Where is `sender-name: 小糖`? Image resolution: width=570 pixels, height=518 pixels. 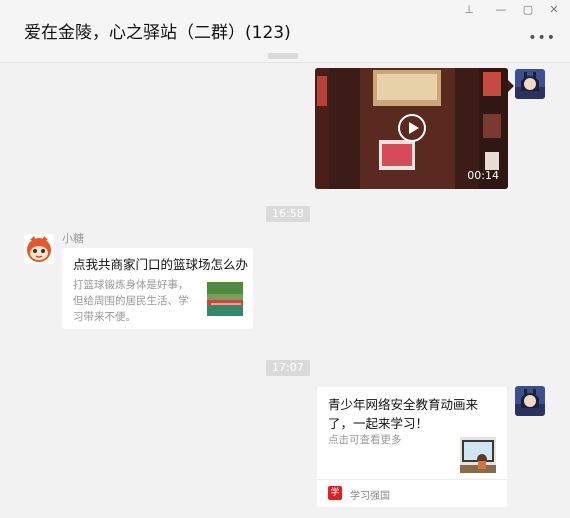
sender-name: 小糖 is located at coordinates (73, 238).